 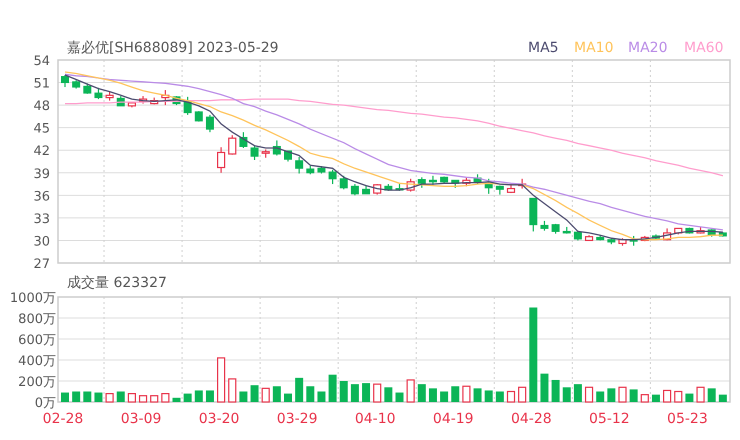 What do you see at coordinates (375, 419) in the screenshot?
I see `axis-label: 04-10` at bounding box center [375, 419].